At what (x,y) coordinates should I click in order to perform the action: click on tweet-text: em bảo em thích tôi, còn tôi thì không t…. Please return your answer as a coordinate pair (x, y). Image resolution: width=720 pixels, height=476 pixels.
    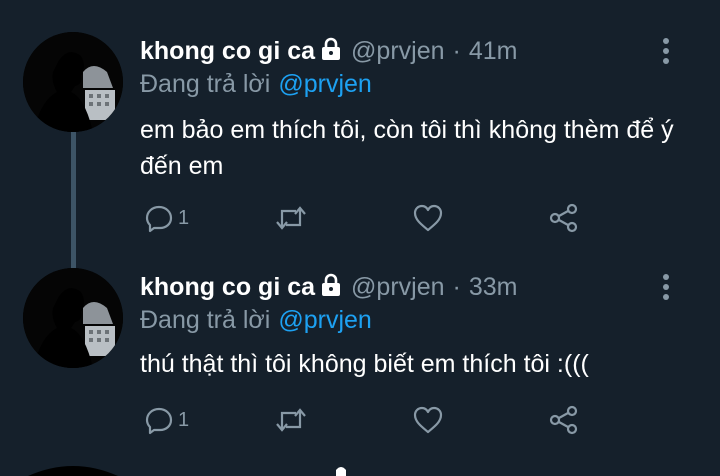
    Looking at the image, I should click on (407, 148).